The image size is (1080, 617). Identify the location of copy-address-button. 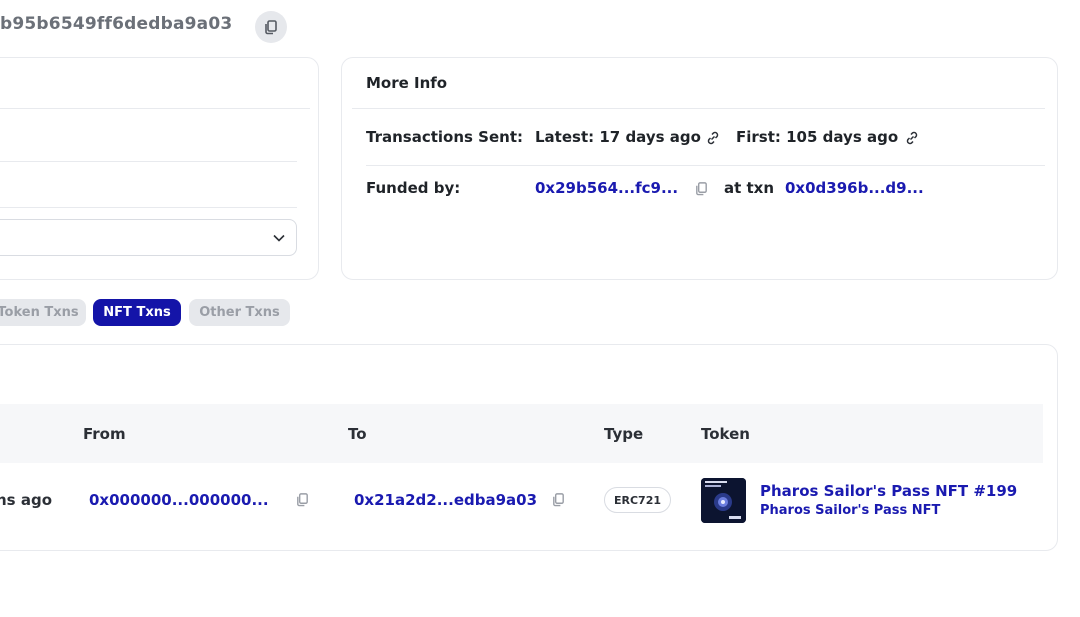
(271, 27).